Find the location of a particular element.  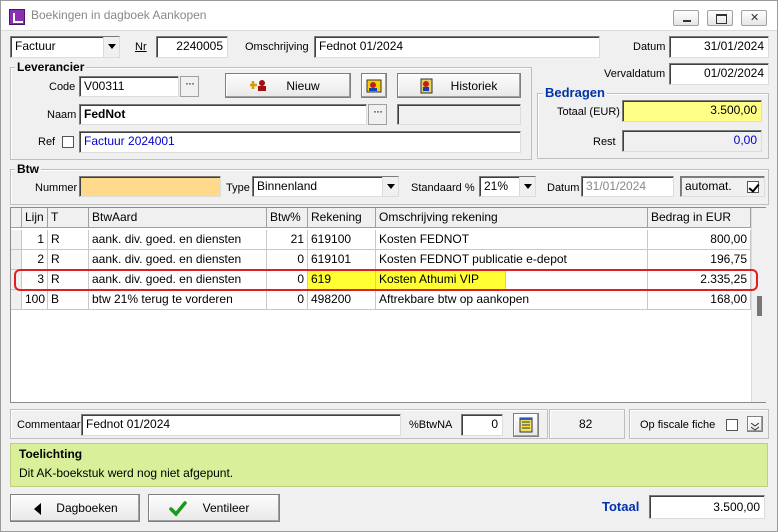

dagboeken-label: Dagboeken is located at coordinates (87, 508).